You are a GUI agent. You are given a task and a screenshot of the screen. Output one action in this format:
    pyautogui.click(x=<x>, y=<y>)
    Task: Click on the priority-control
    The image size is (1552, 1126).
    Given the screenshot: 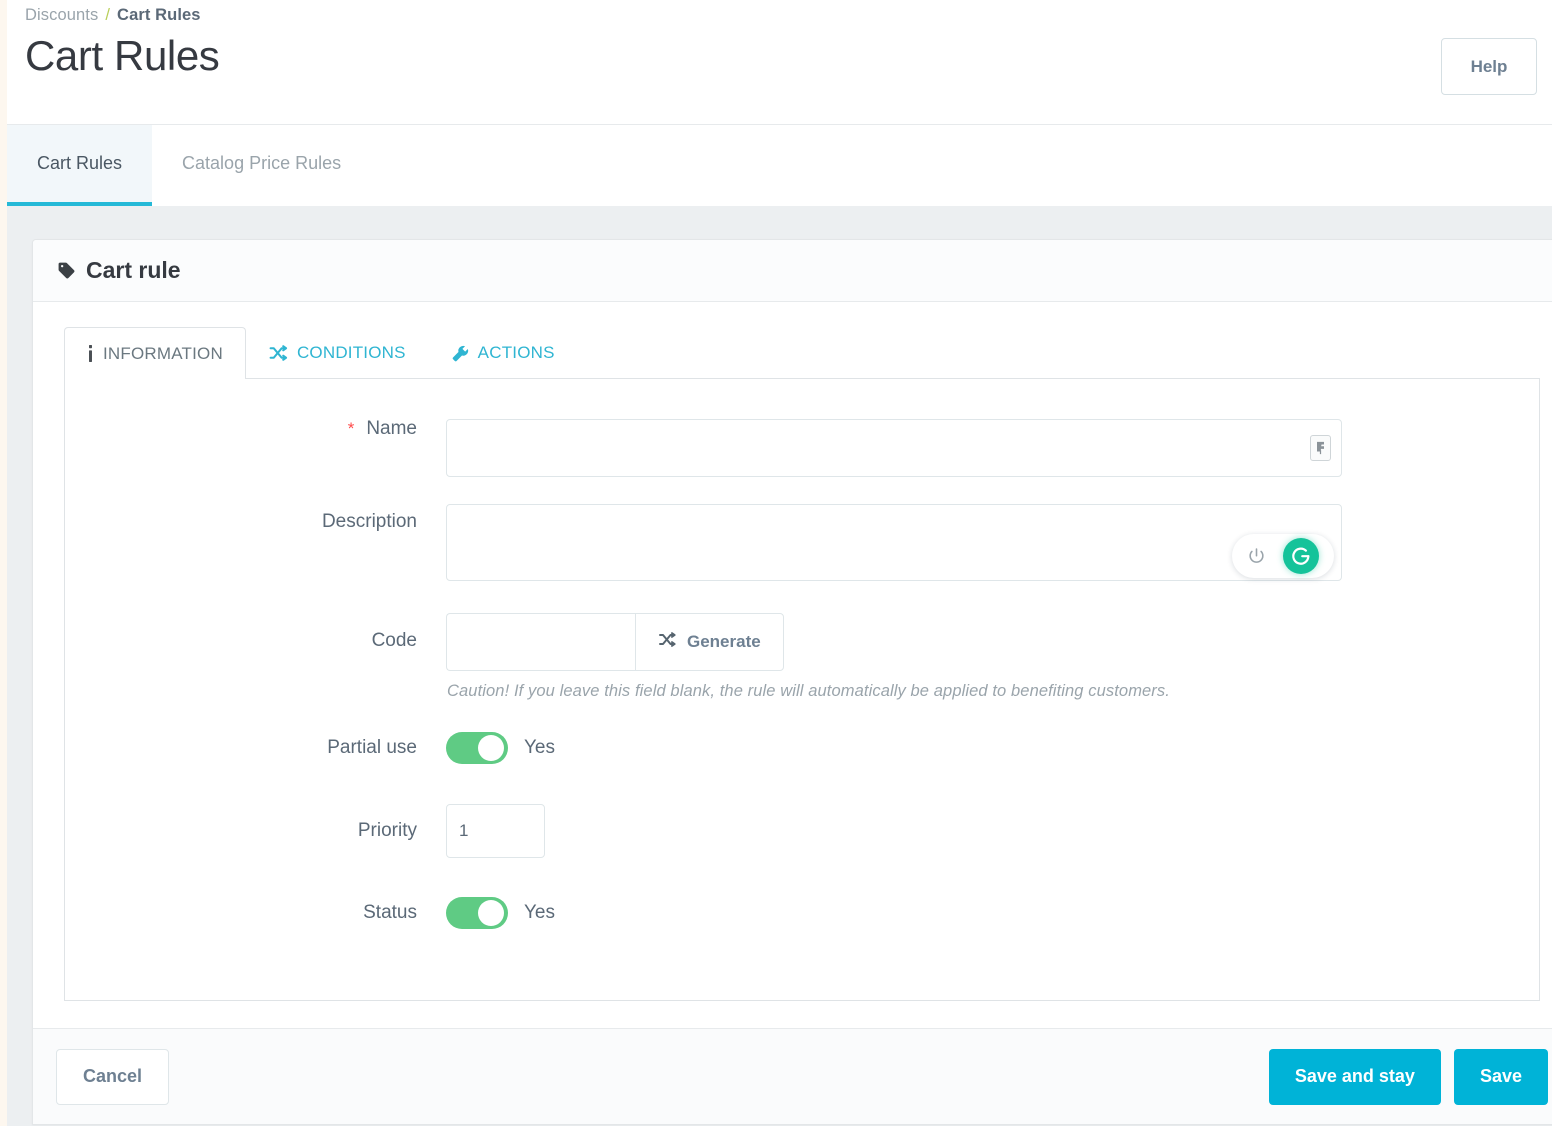 What is the action you would take?
    pyautogui.click(x=495, y=831)
    